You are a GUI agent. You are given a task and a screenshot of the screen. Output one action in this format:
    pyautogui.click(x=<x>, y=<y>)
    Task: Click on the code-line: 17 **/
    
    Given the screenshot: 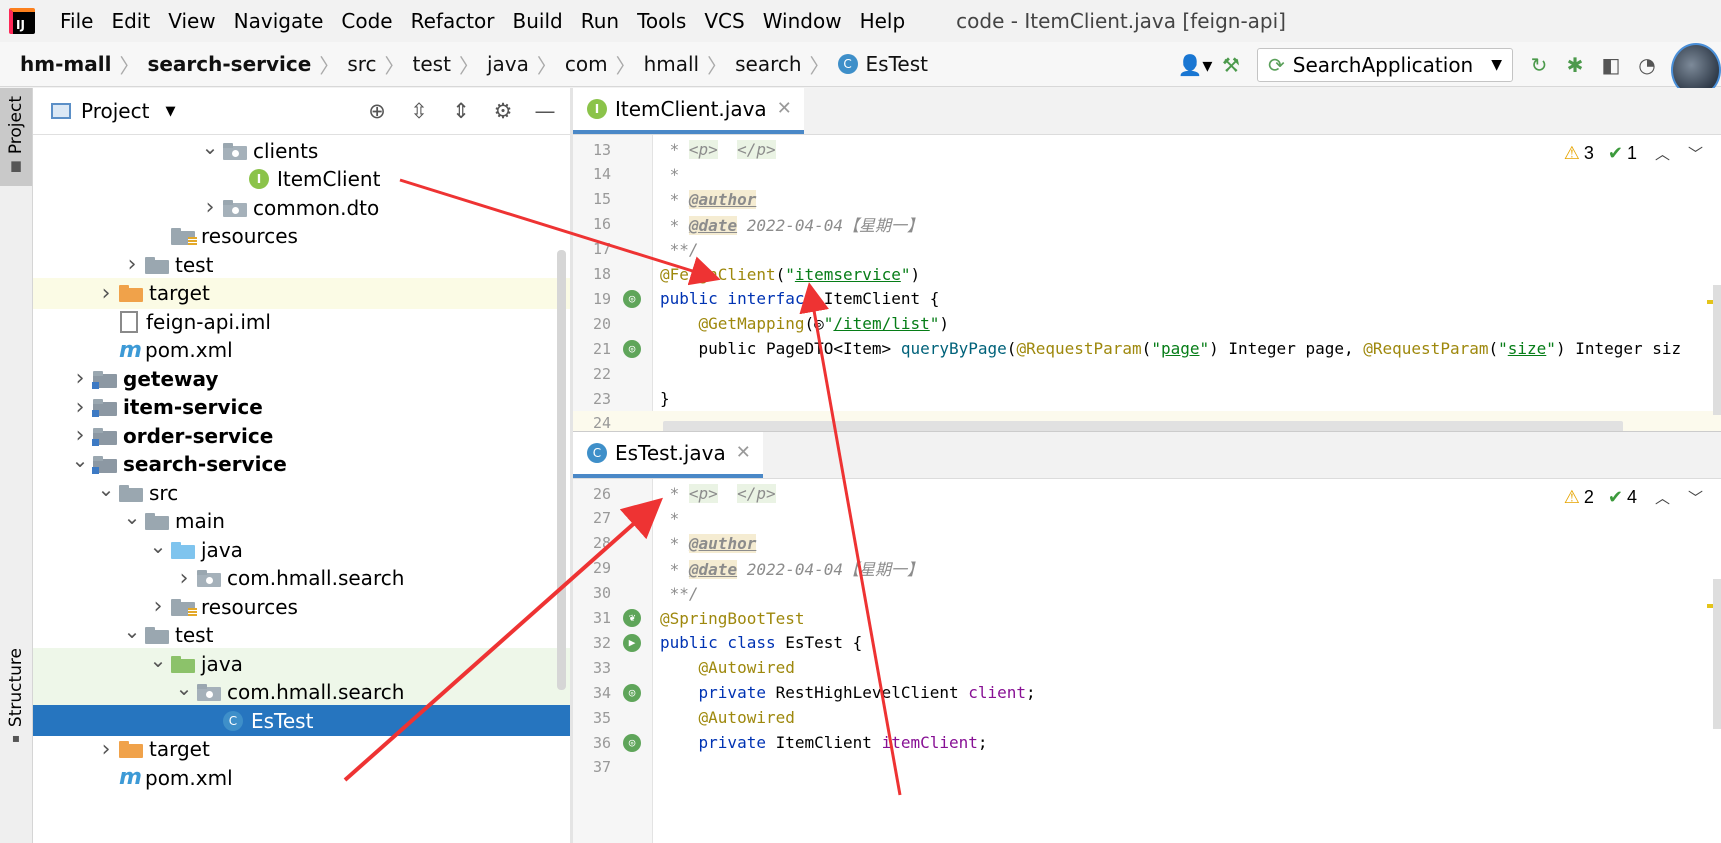 What is the action you would take?
    pyautogui.click(x=1147, y=249)
    